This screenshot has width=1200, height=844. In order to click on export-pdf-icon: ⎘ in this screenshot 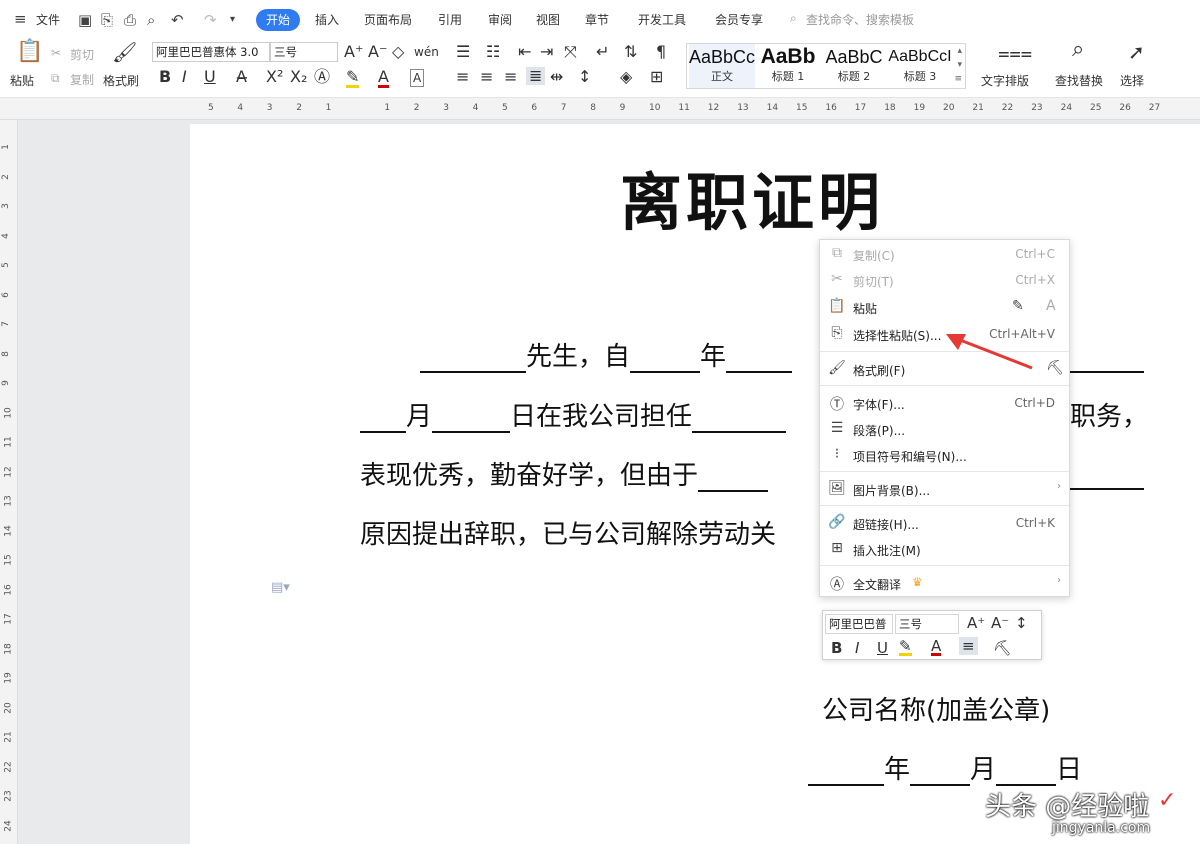, I will do `click(107, 20)`.